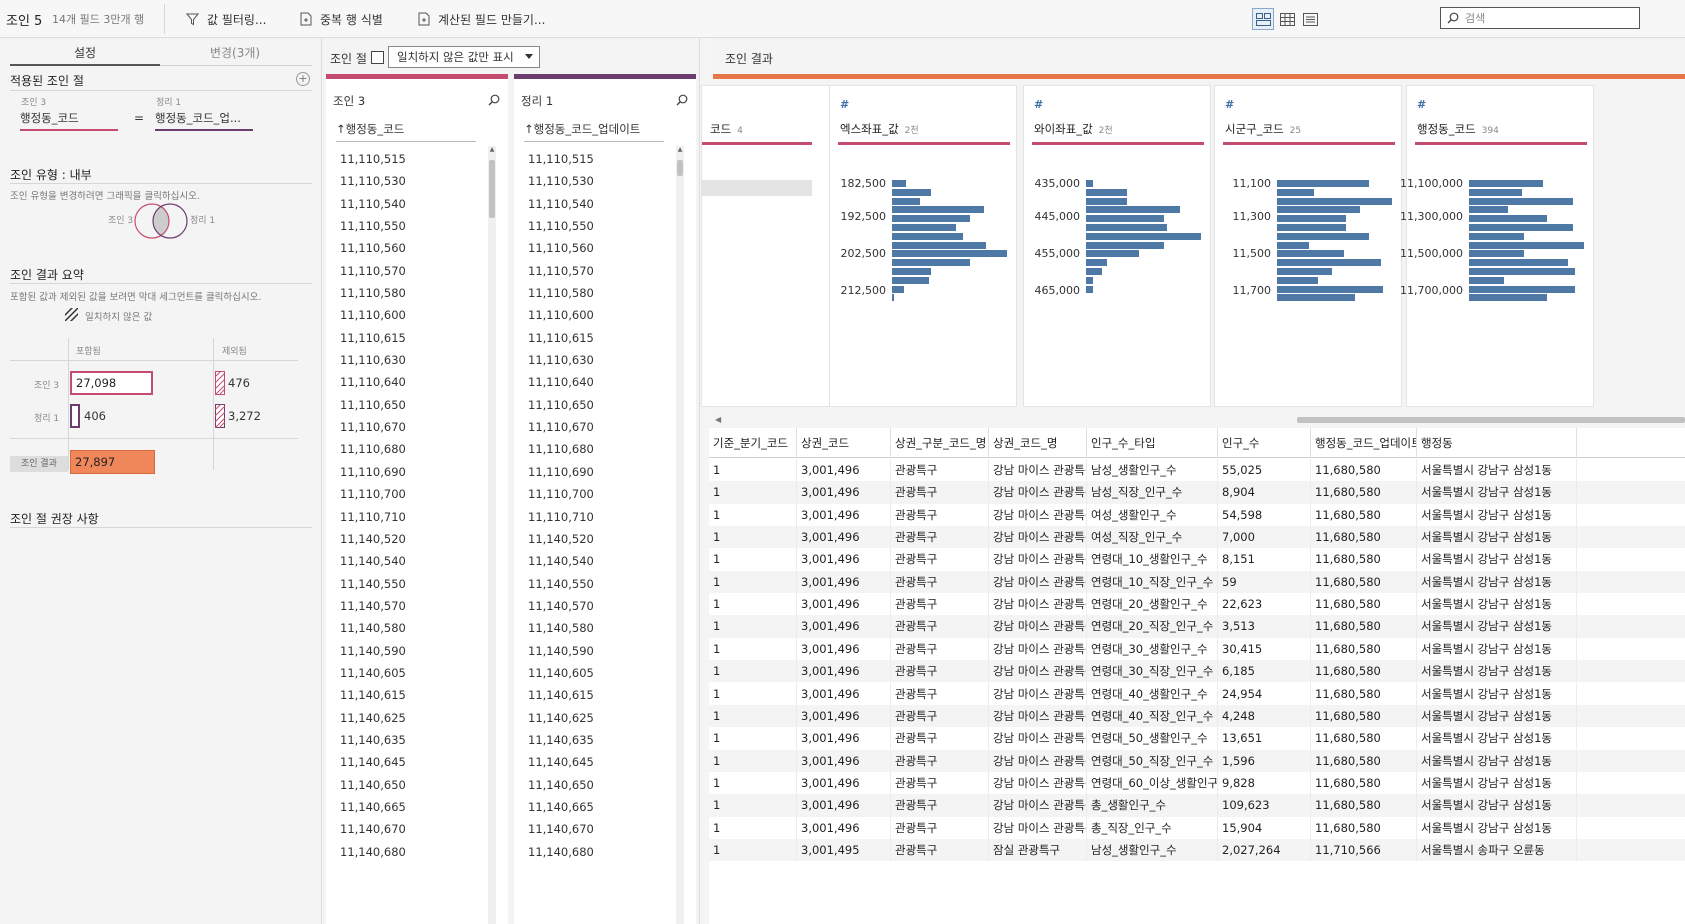 This screenshot has height=924, width=1685. I want to click on table-cell: 6,185, so click(1264, 671).